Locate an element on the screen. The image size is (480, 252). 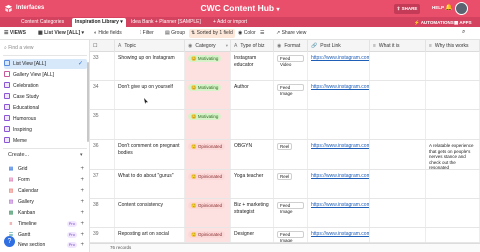
bell-icon: 🔔 is located at coordinates (448, 7).